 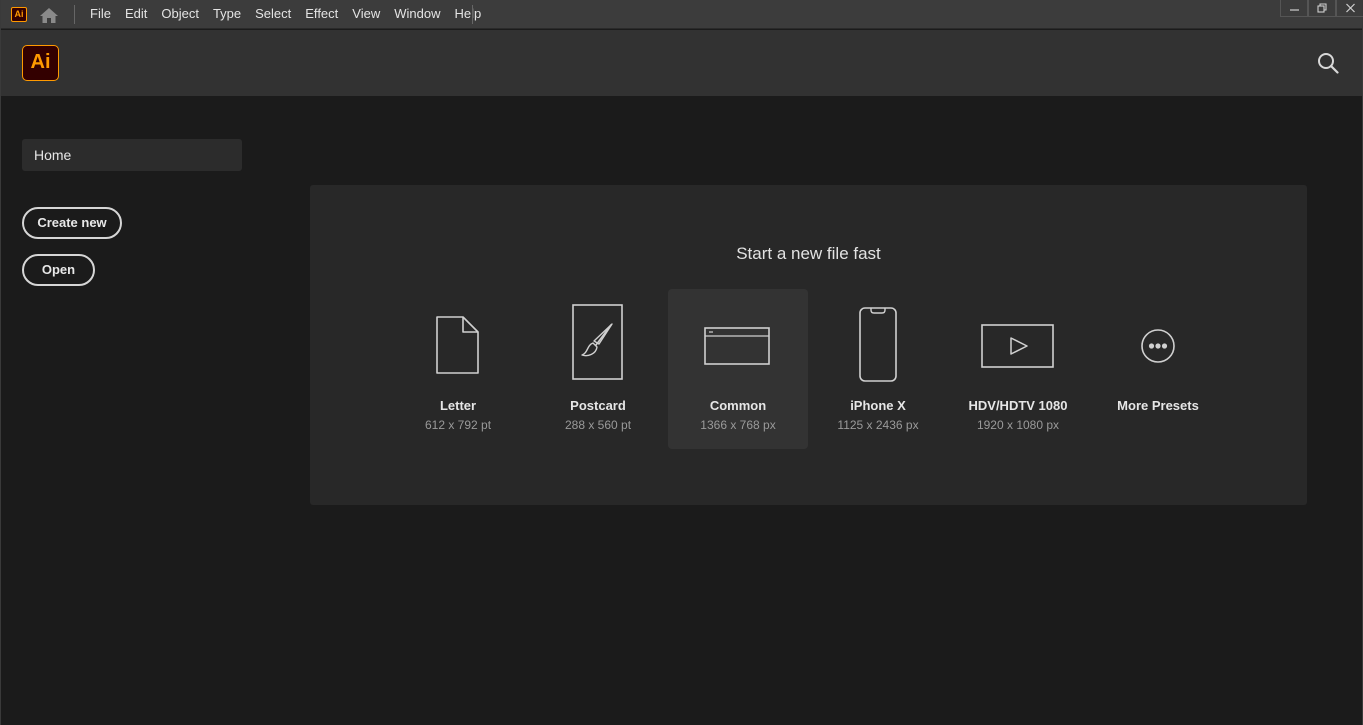 I want to click on more-dots-icon, so click(x=1158, y=346).